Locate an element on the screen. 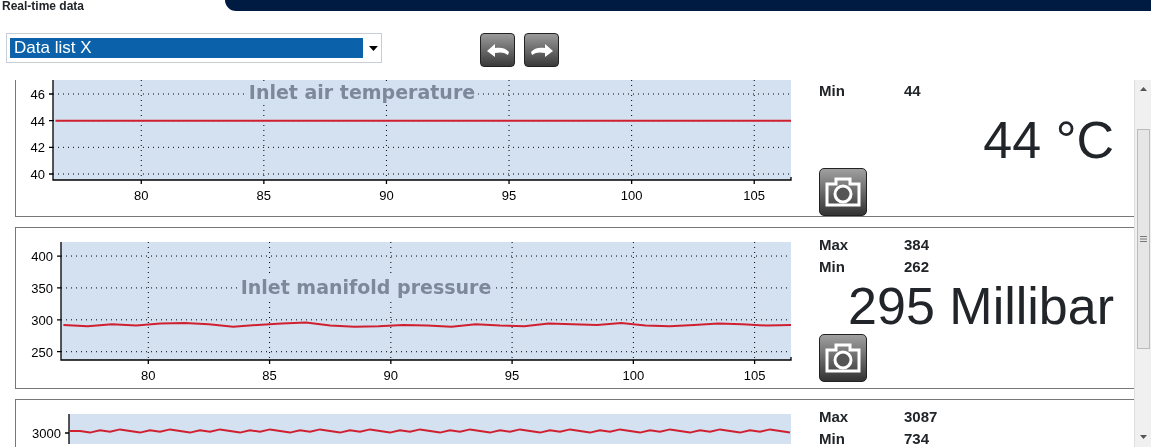 This screenshot has height=447, width=1151. scroll-up-icon is located at coordinates (1143, 89).